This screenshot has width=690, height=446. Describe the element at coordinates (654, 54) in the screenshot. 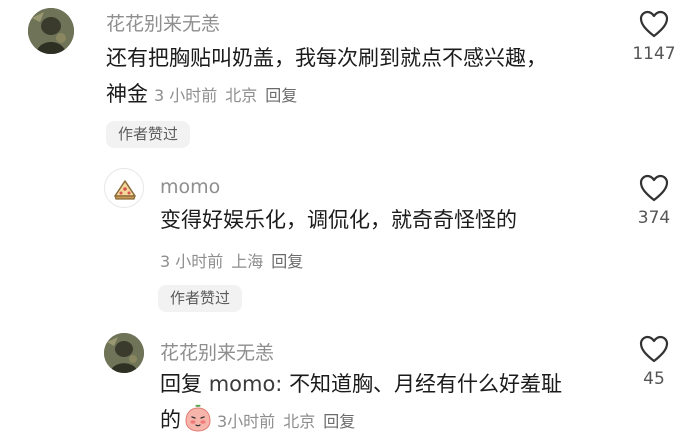

I see `like-count: 1147` at that location.